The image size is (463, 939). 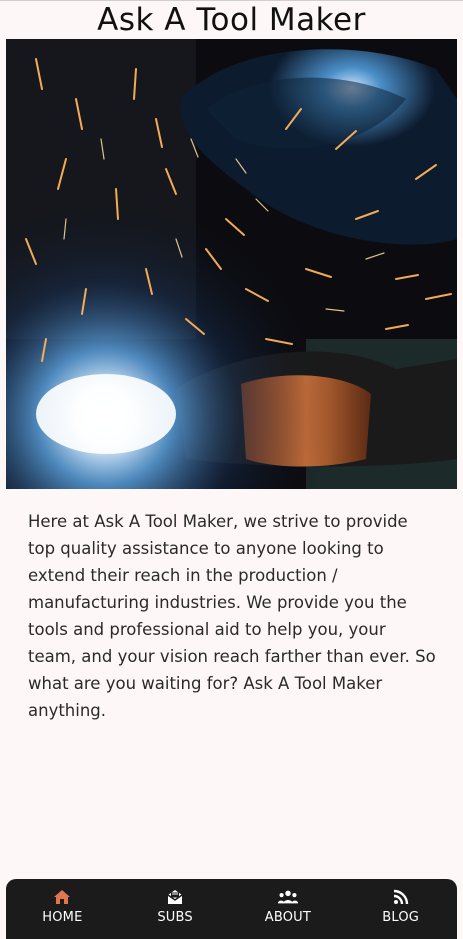 I want to click on nav-item-blog: BLOG, so click(x=400, y=909).